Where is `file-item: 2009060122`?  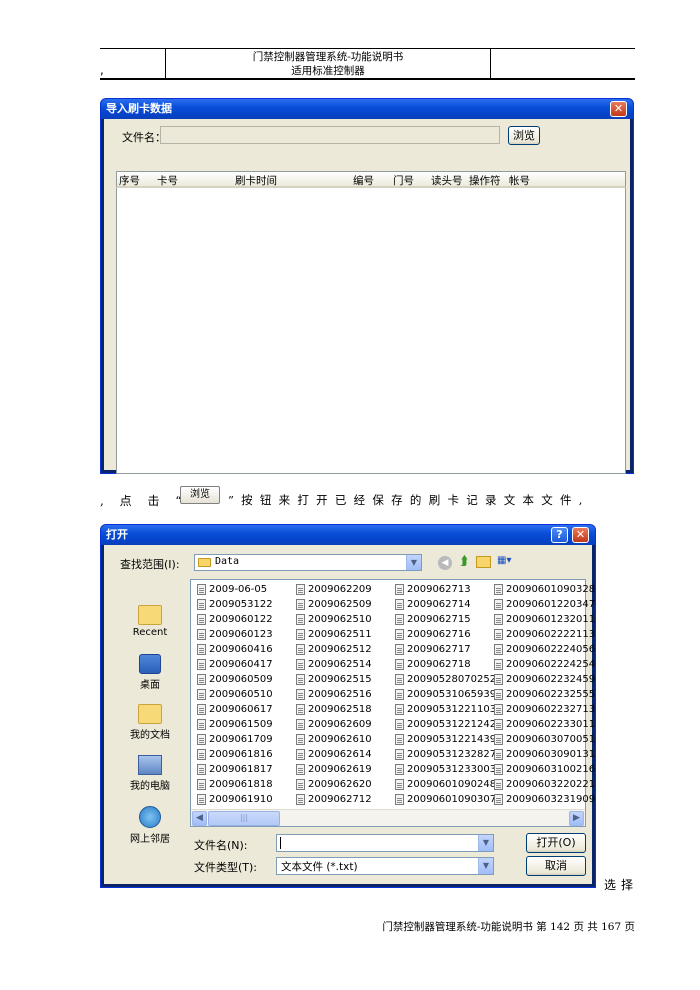 file-item: 2009060122 is located at coordinates (244, 619).